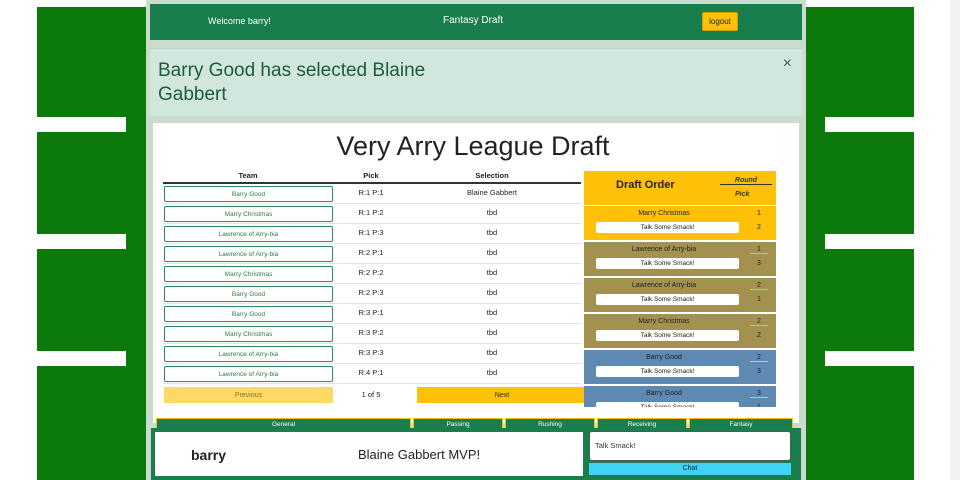 This screenshot has width=960, height=480. Describe the element at coordinates (690, 469) in the screenshot. I see `chat-button: Chat` at that location.